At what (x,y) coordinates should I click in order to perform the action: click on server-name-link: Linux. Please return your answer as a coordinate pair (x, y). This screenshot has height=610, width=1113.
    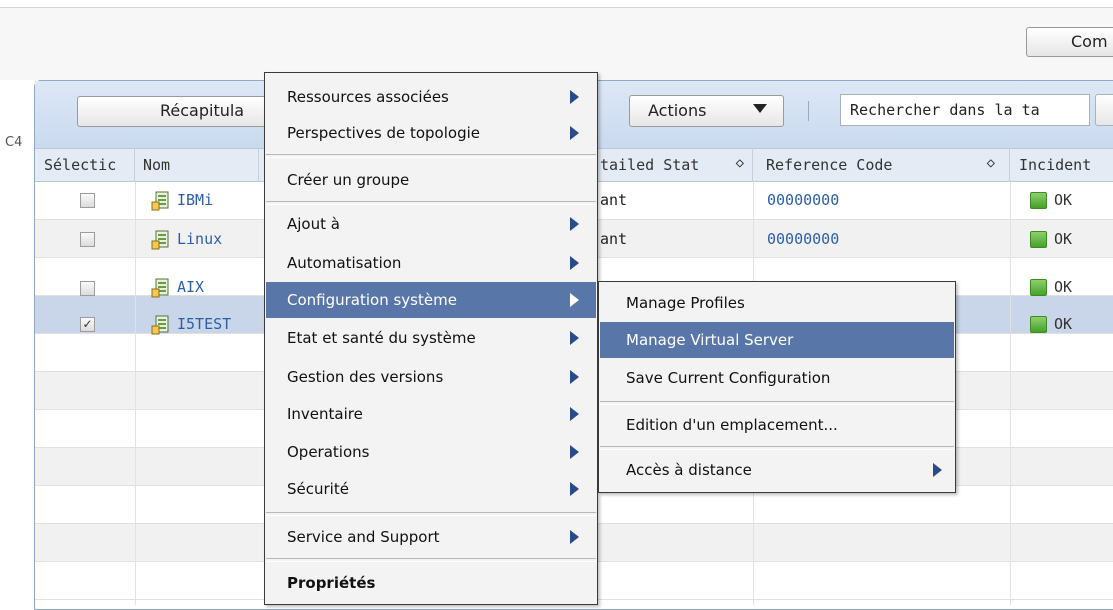
    Looking at the image, I should click on (199, 239).